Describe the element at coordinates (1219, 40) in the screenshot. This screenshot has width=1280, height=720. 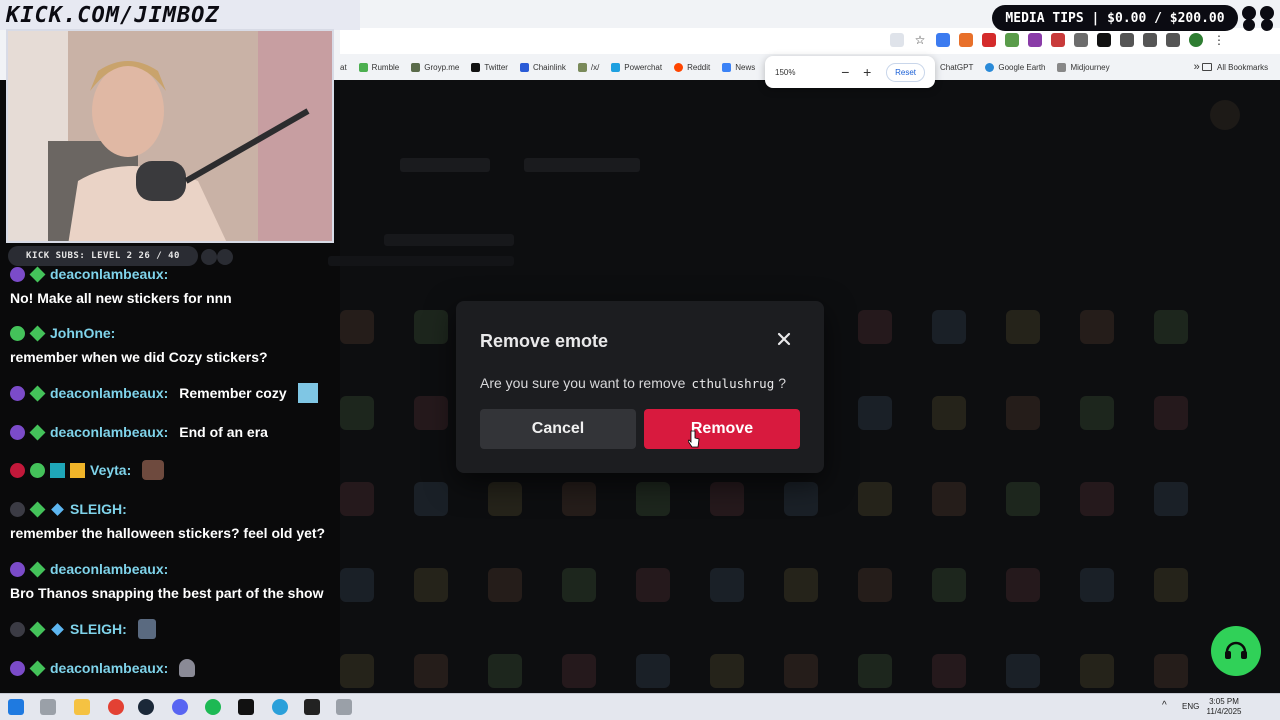
I see `more-icon: ⋮` at that location.